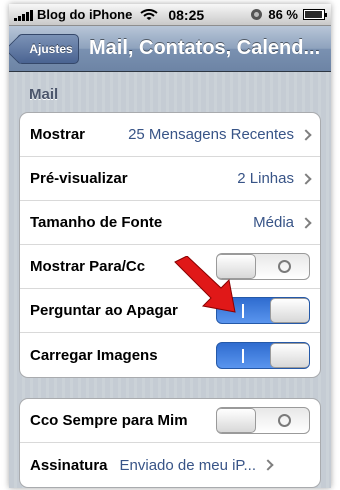 The height and width of the screenshot is (490, 340). What do you see at coordinates (44, 94) in the screenshot?
I see `section-header-mail: Mail` at bounding box center [44, 94].